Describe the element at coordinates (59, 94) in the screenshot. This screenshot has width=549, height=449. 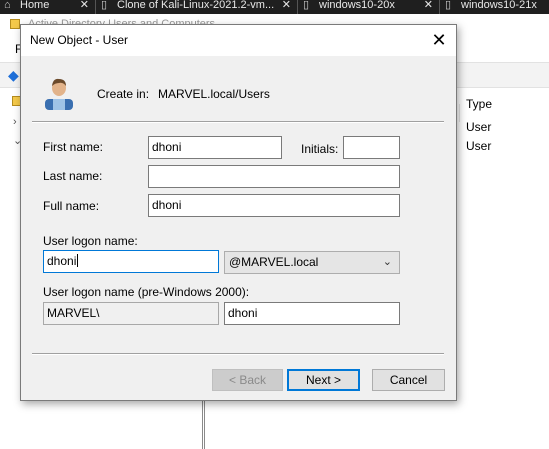
I see `user-icon` at that location.